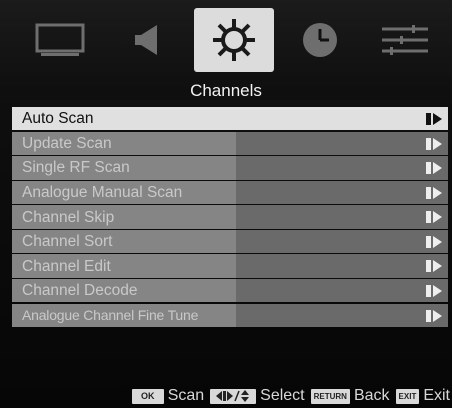 The height and width of the screenshot is (408, 452). What do you see at coordinates (147, 396) in the screenshot?
I see `ok-key: OK` at bounding box center [147, 396].